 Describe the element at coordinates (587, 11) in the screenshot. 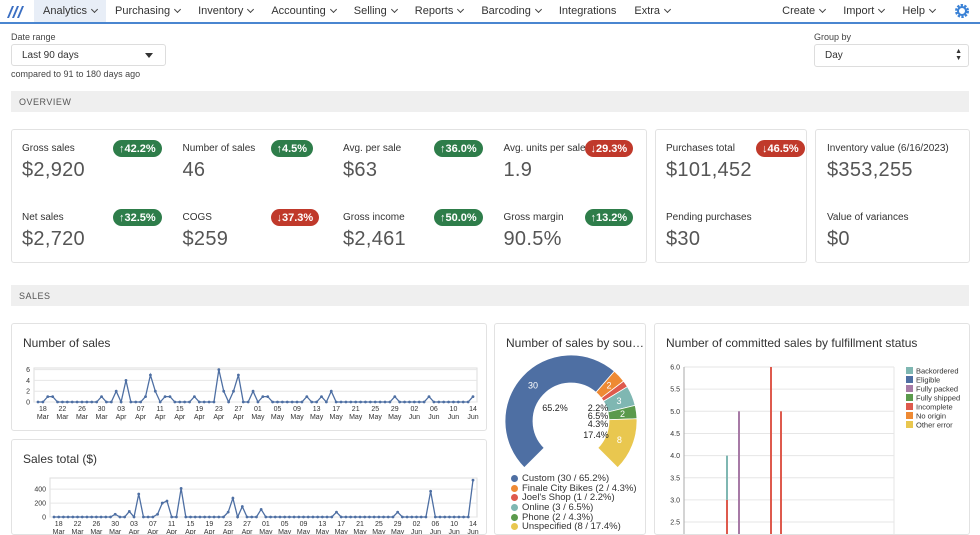

I see `nav-integrations: Integrations` at that location.